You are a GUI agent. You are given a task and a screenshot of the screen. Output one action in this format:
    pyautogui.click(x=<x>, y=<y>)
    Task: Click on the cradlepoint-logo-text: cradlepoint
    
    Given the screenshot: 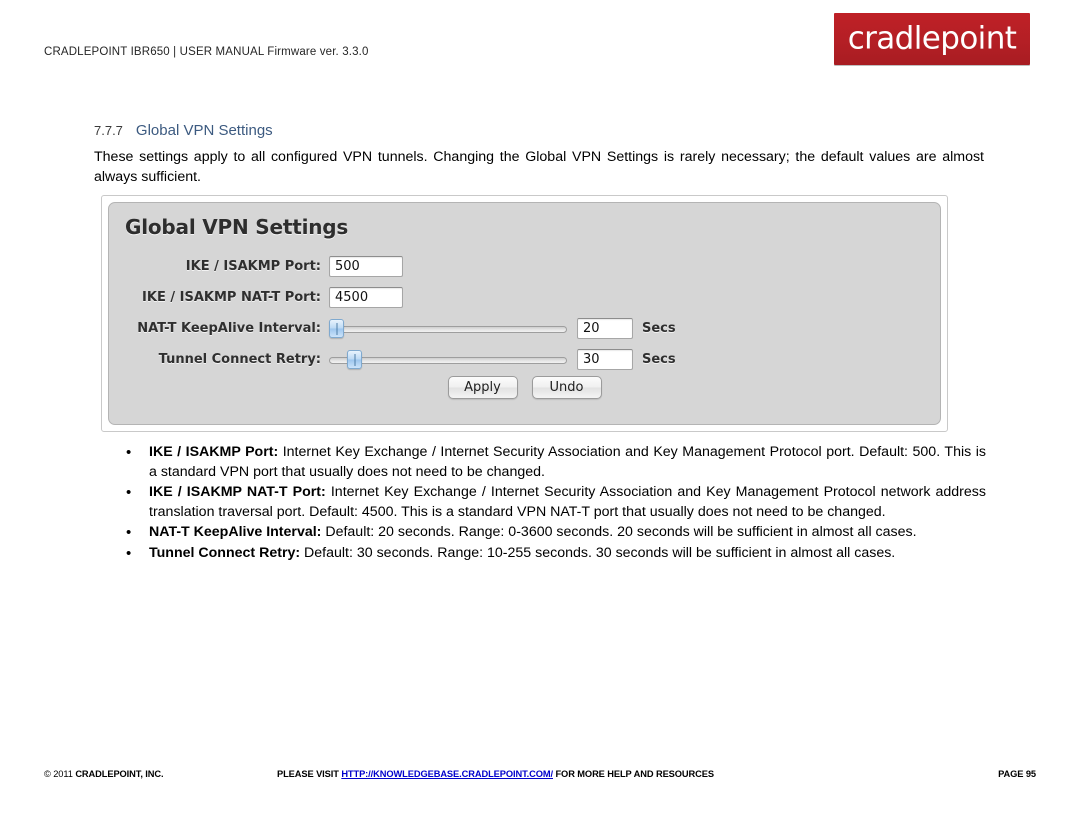 What is the action you would take?
    pyautogui.click(x=932, y=38)
    